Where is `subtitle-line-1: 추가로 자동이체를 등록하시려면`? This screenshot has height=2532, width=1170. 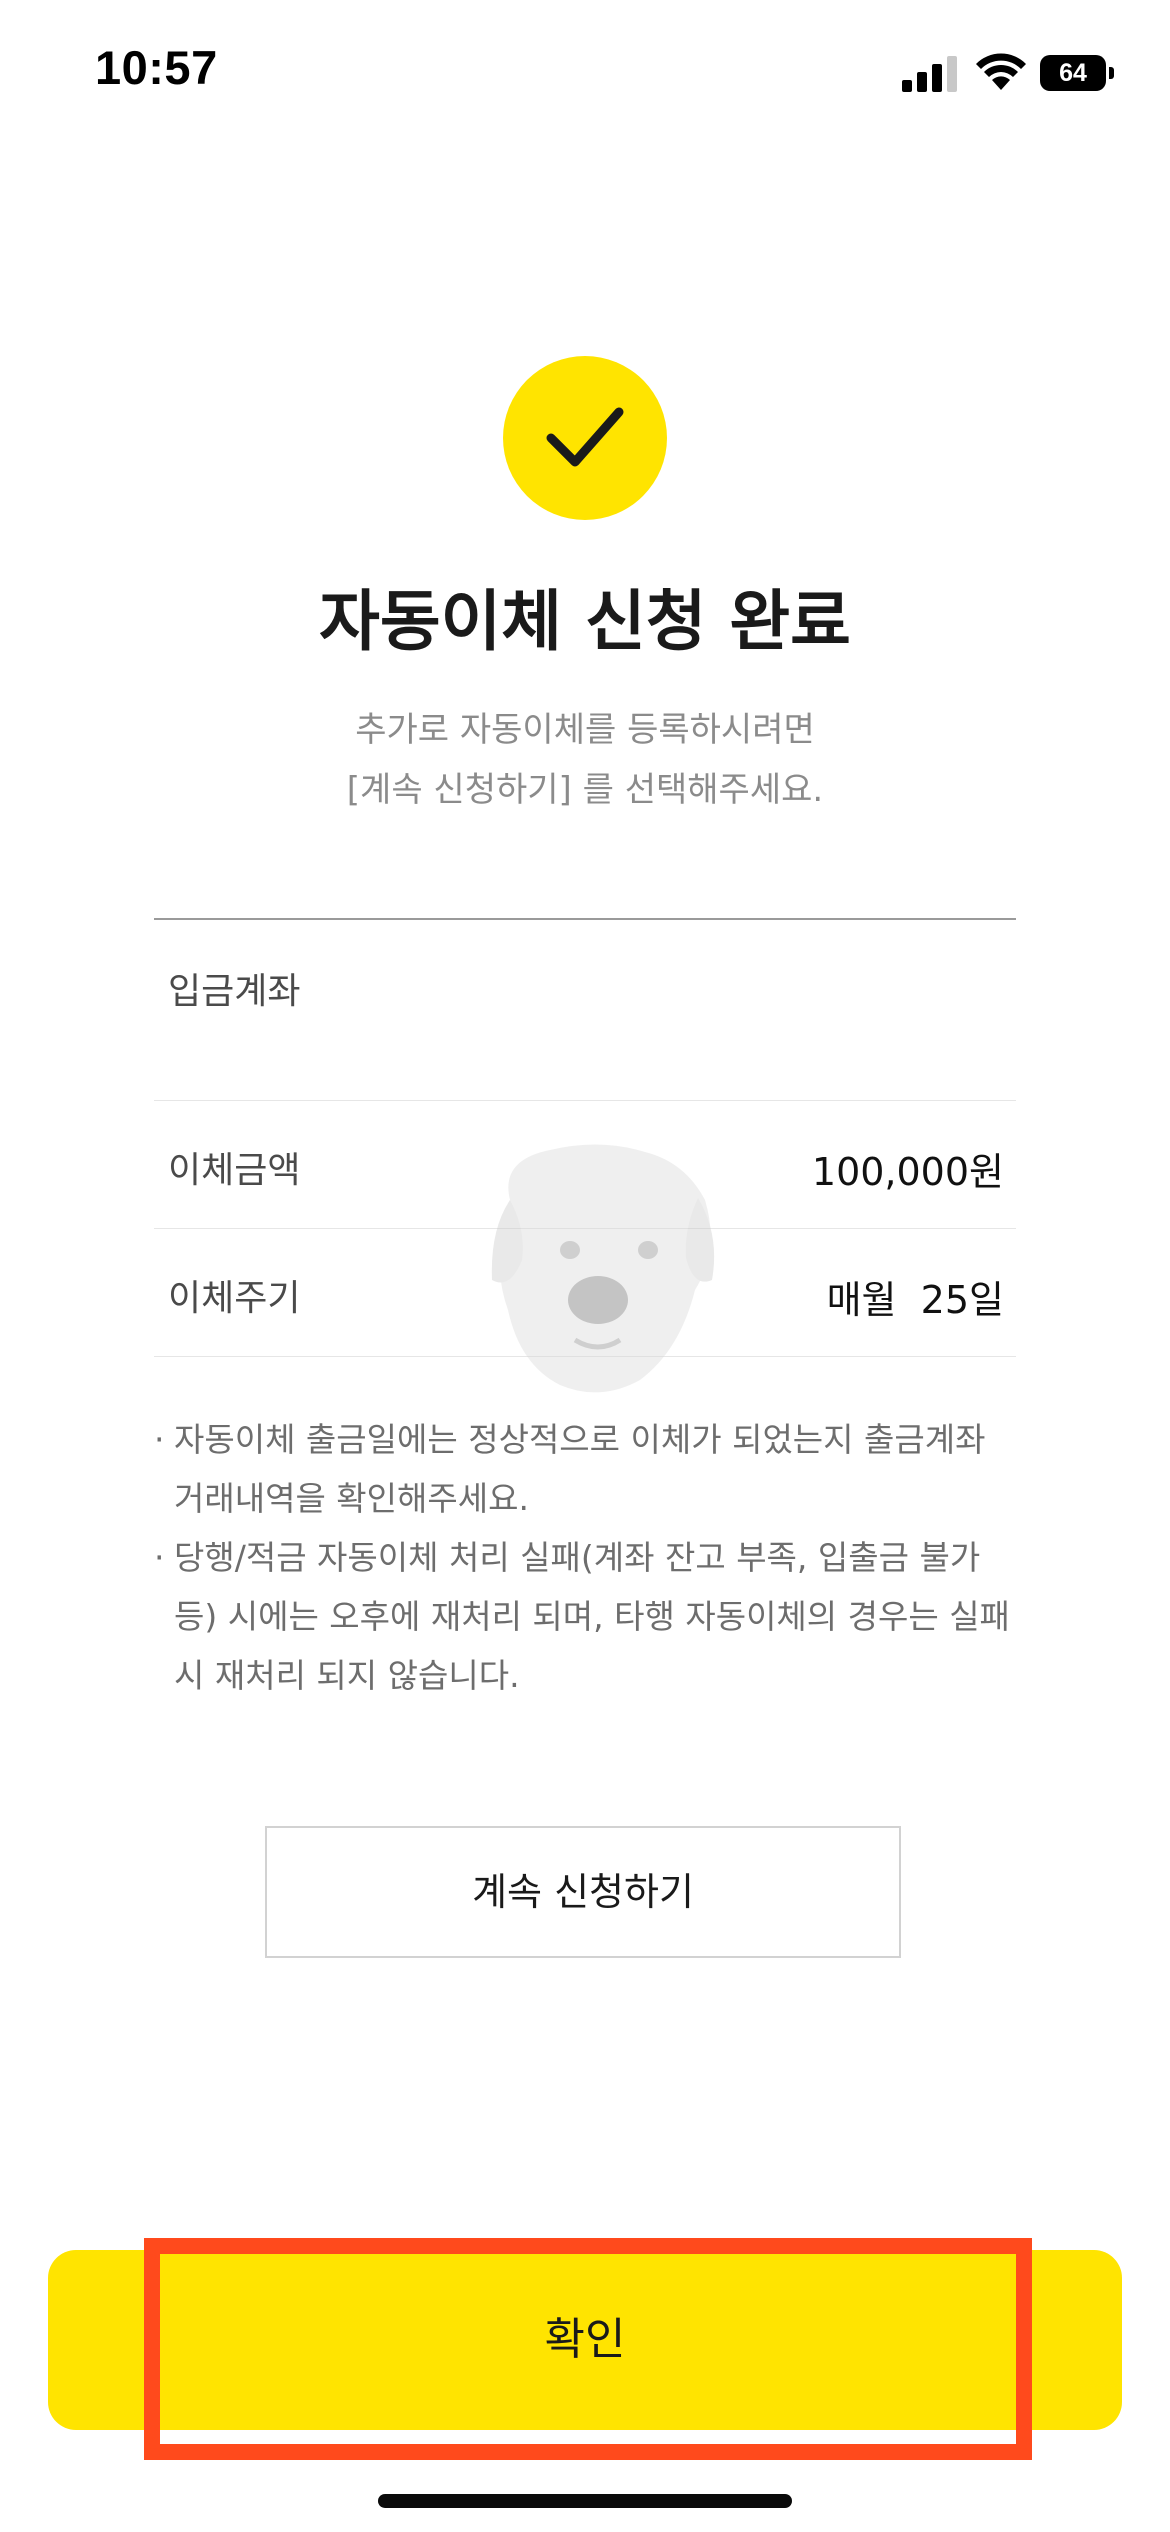 subtitle-line-1: 추가로 자동이체를 등록하시려면 is located at coordinates (585, 730).